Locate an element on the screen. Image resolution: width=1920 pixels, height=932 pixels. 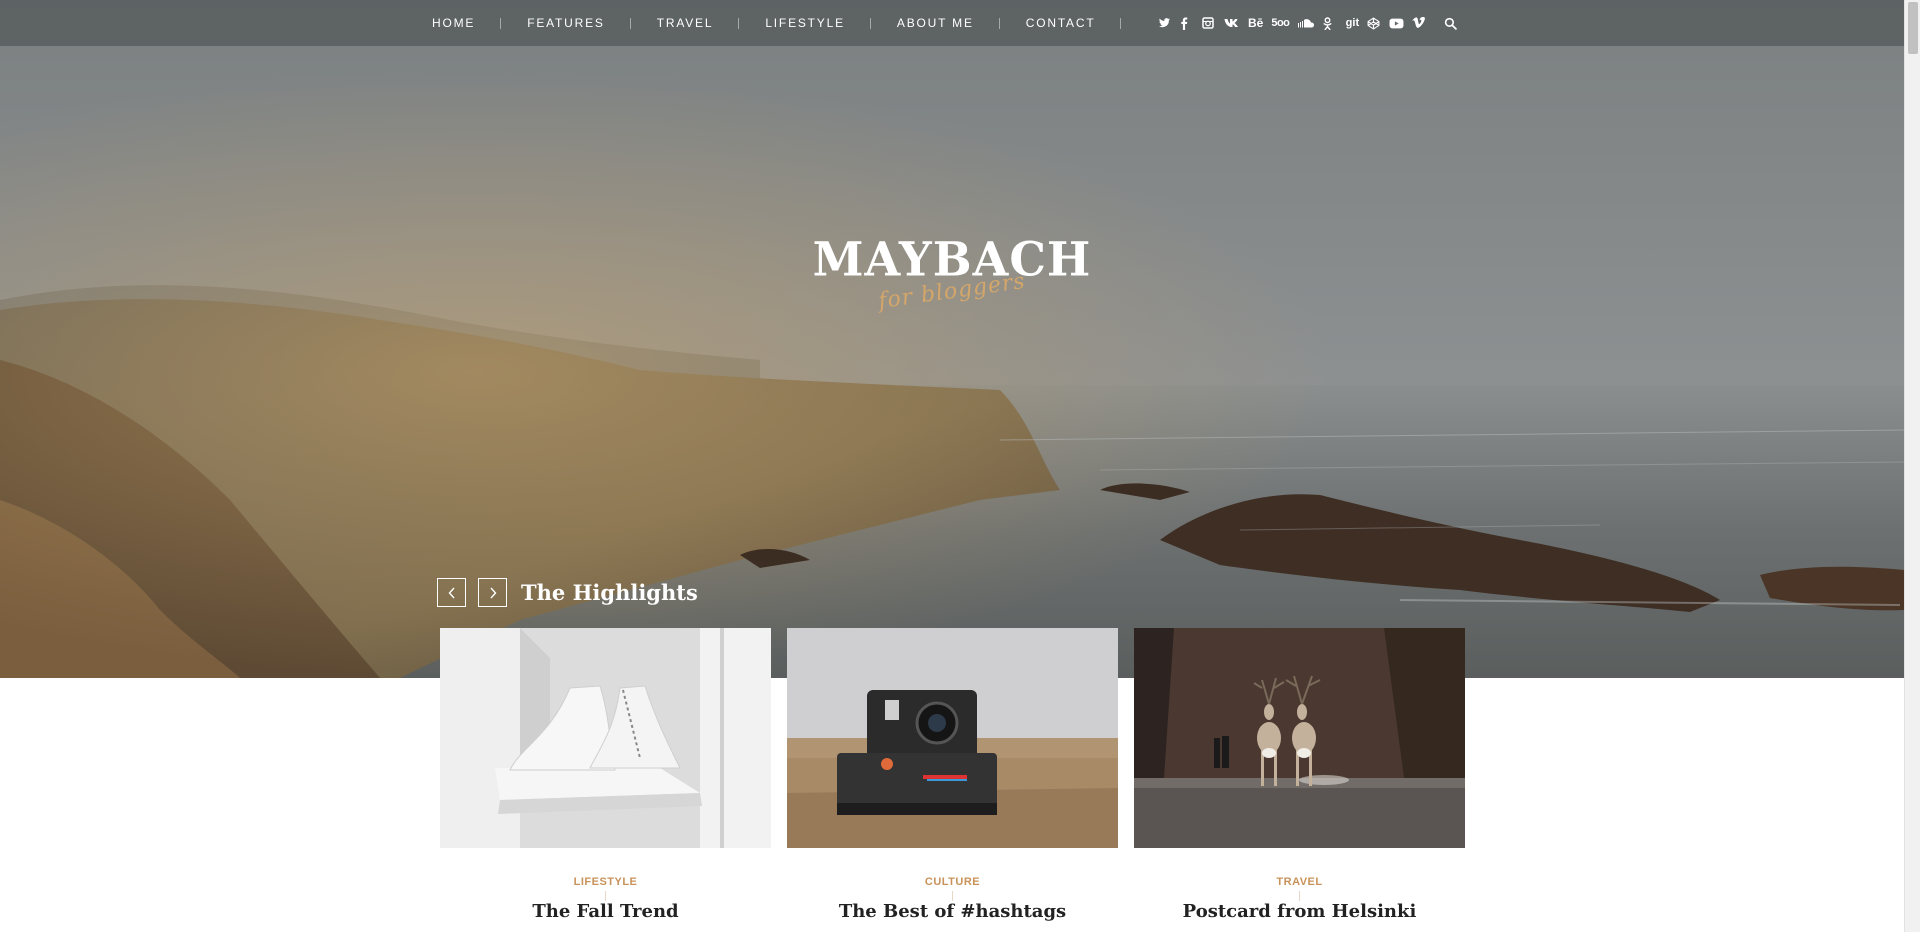
highlight-card: CULTURE The Best of #hashtags is located at coordinates (952, 775).